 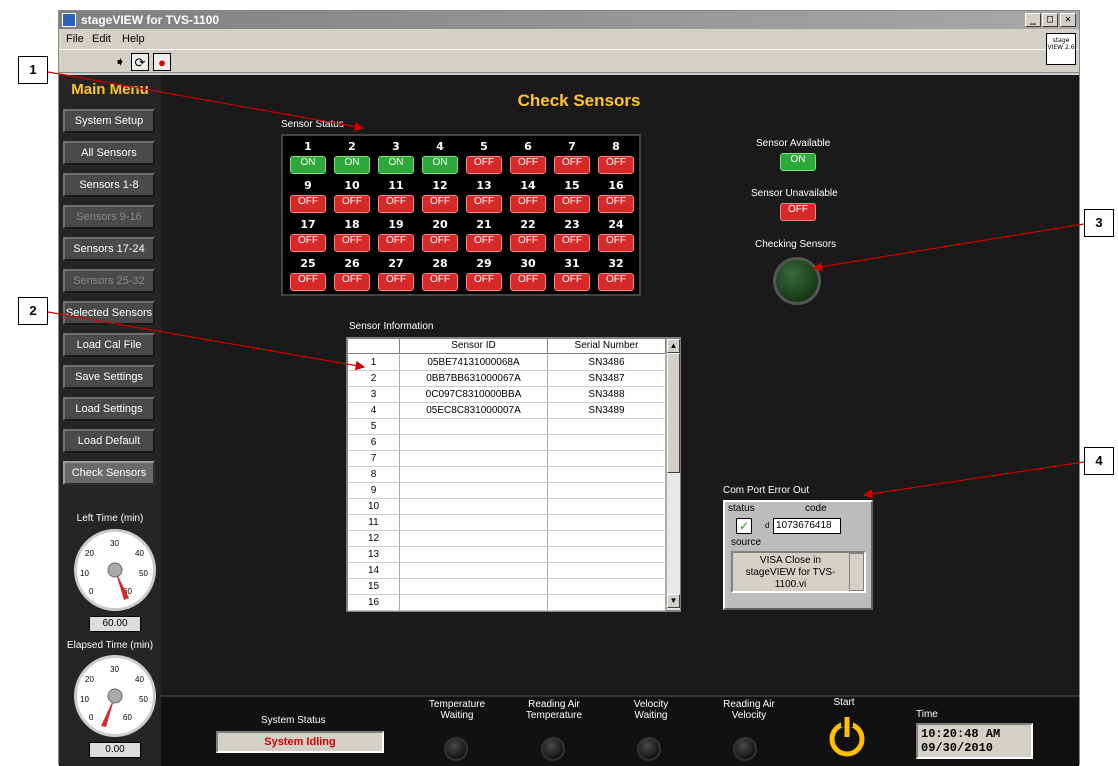 I want to click on minimize-button: _, so click(x=1033, y=20).